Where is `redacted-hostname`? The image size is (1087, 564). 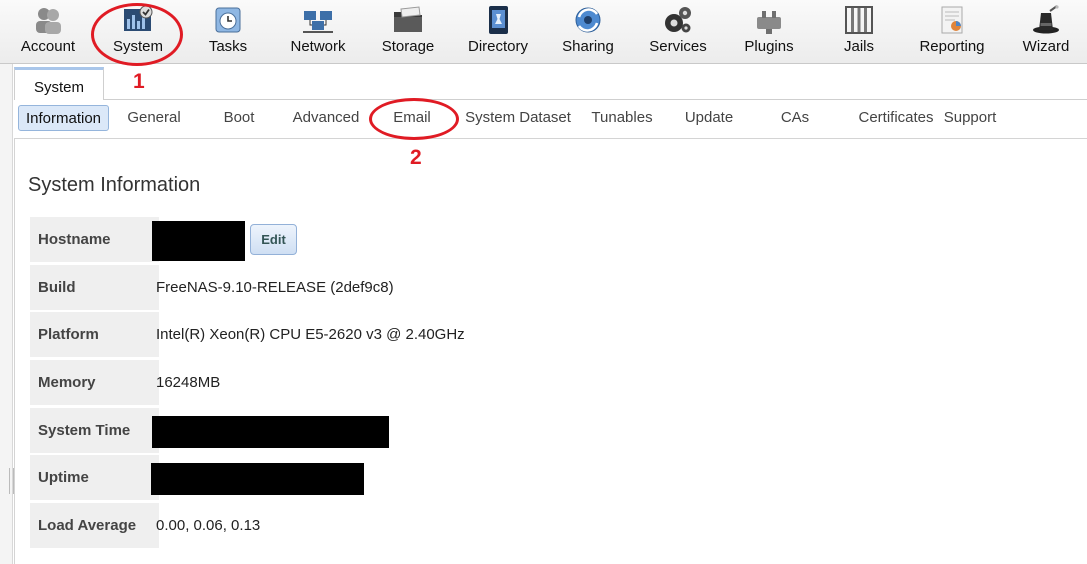
redacted-hostname is located at coordinates (198, 241).